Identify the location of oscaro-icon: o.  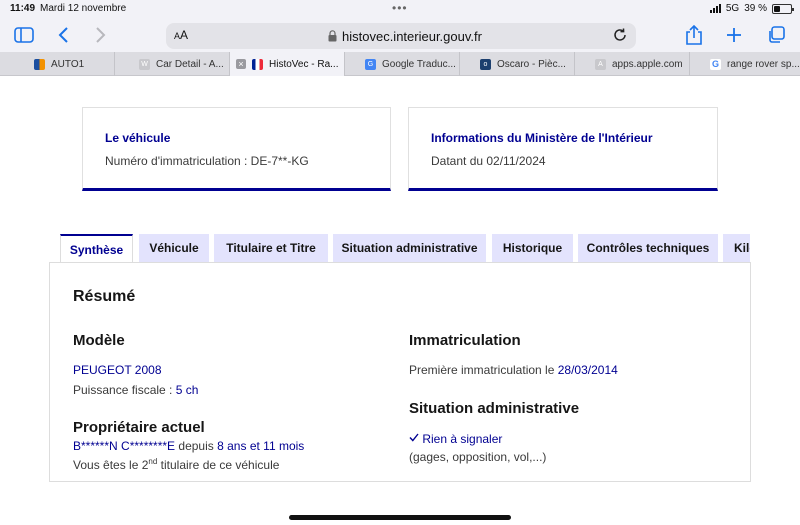
(485, 64).